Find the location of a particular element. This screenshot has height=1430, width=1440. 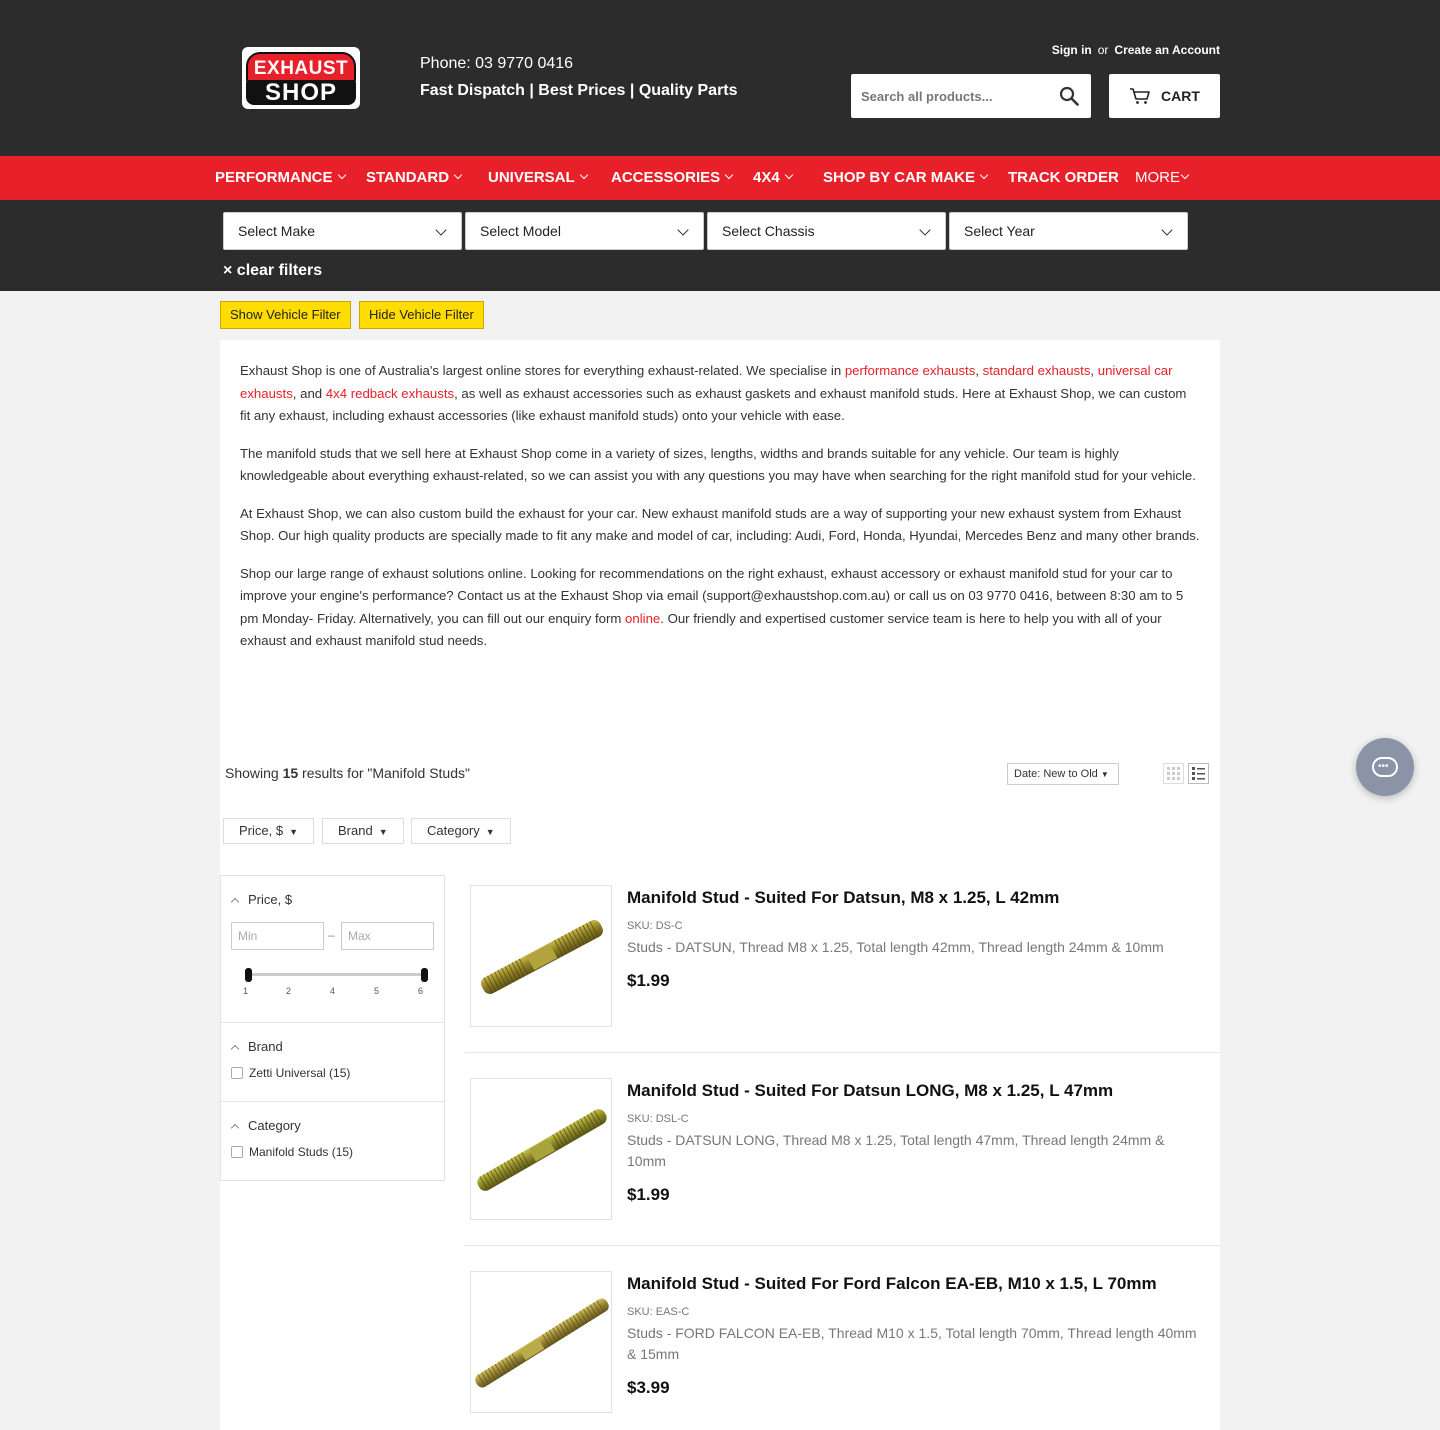

show-vehicle-filter-button: Show Vehicle Filter is located at coordinates (285, 315).